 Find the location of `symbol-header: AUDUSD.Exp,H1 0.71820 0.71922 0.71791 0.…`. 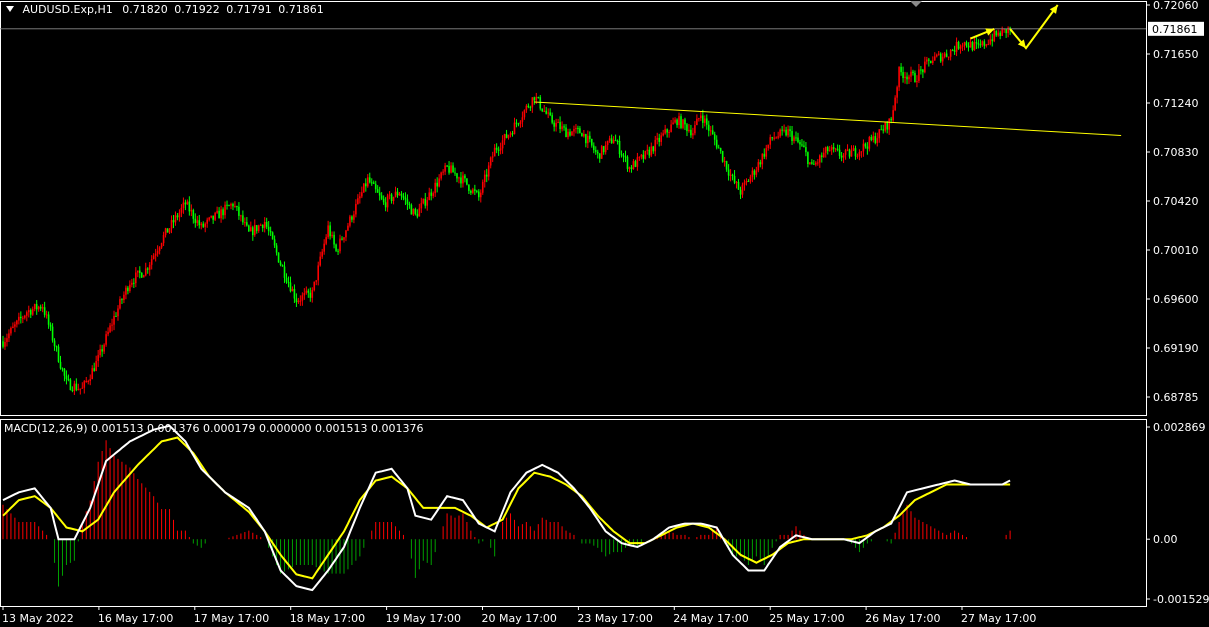

symbol-header: AUDUSD.Exp,H1 0.71820 0.71922 0.71791 0.… is located at coordinates (165, 9).